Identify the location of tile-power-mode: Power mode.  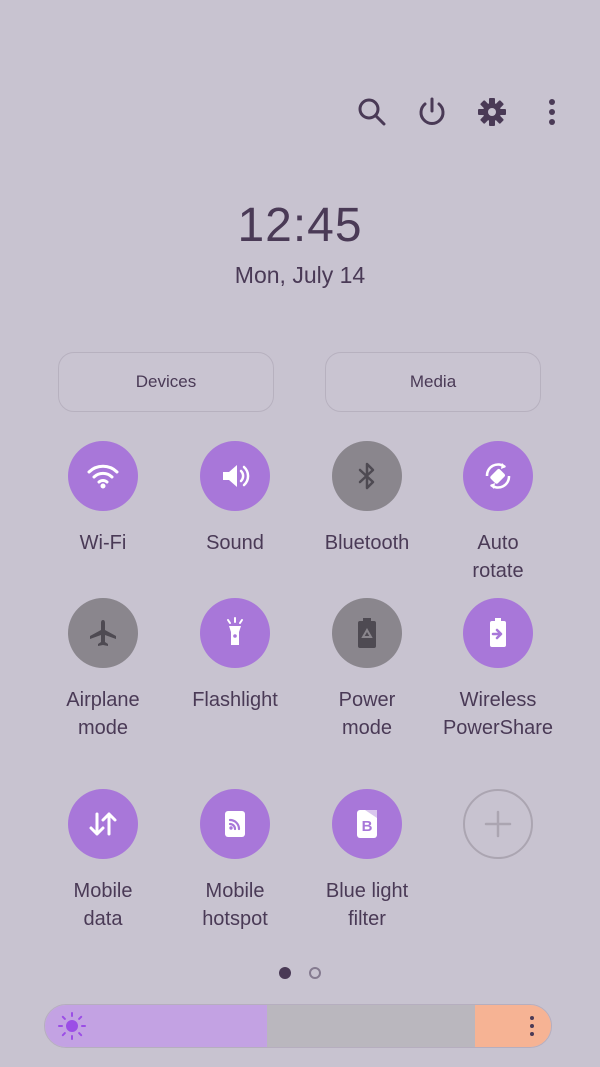
(367, 670).